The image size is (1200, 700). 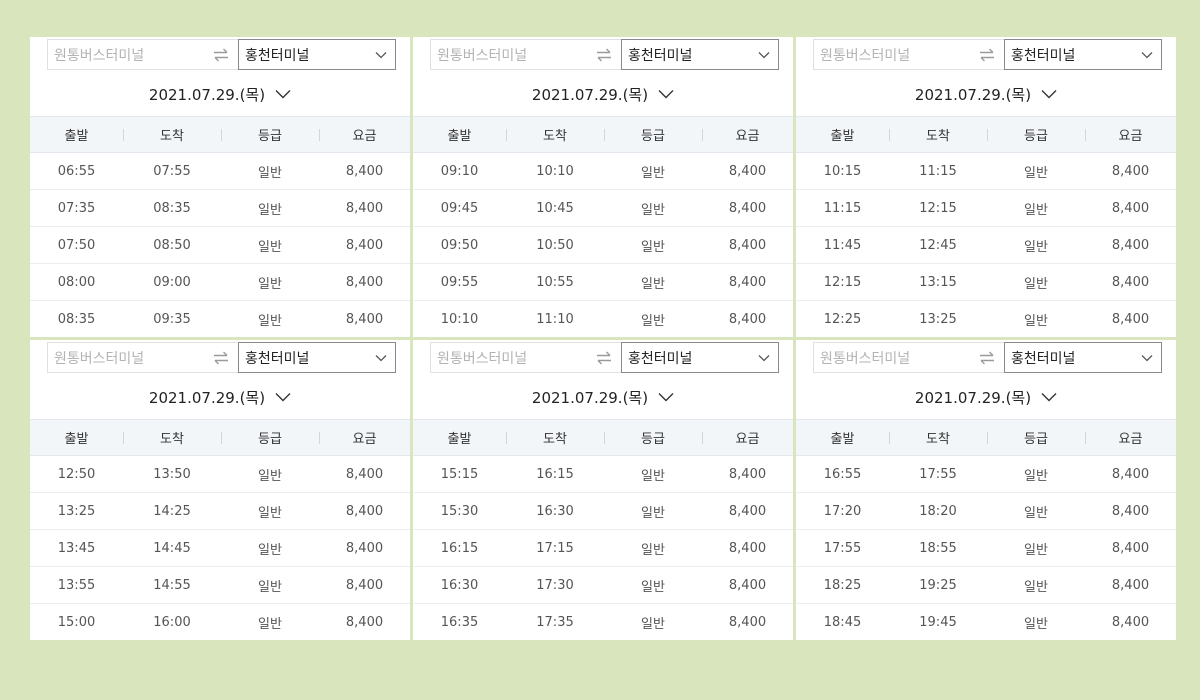 What do you see at coordinates (986, 319) in the screenshot?
I see `table-row: 12:25 13:25 일반 8,400` at bounding box center [986, 319].